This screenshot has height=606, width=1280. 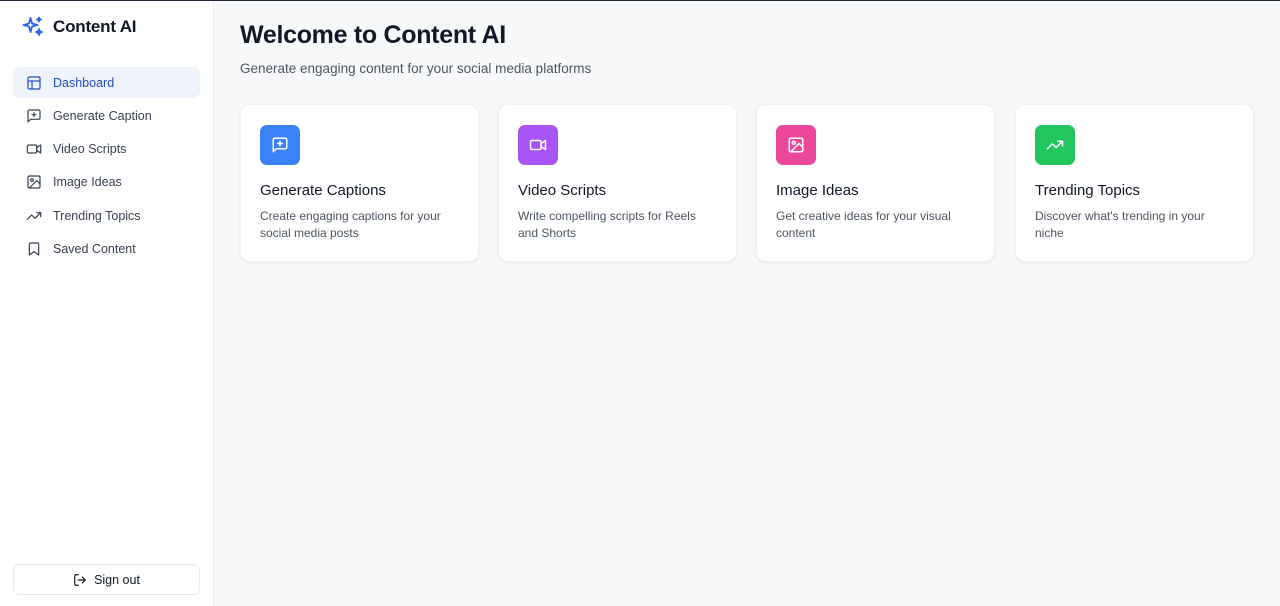 What do you see at coordinates (97, 215) in the screenshot?
I see `sidebar-item-label: Trending Topics` at bounding box center [97, 215].